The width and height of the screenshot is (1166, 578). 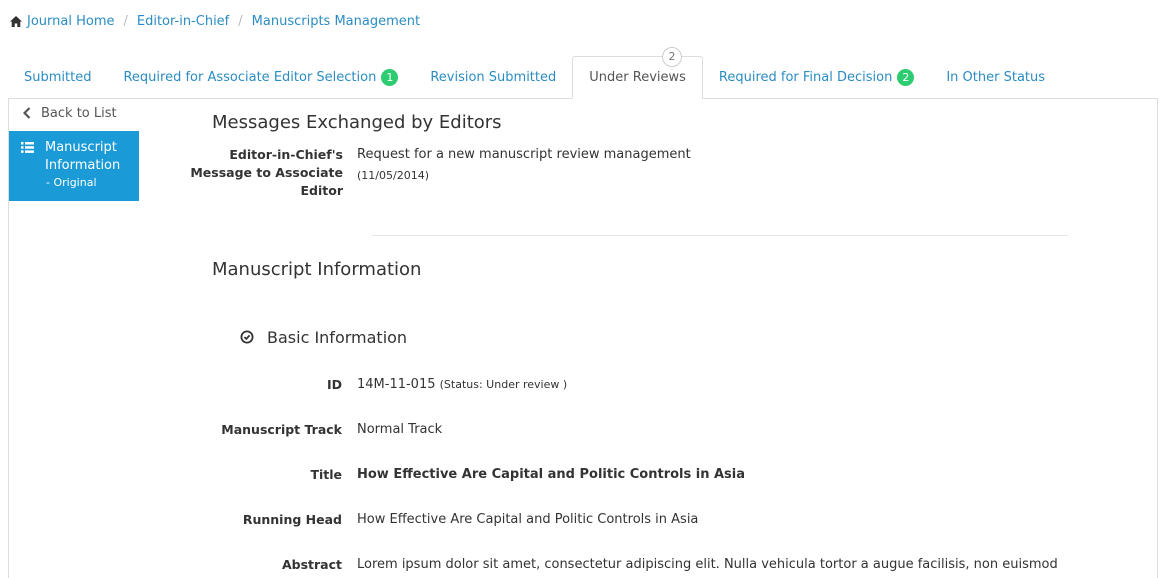 I want to click on tab-required-final-decision: Required for Final Decision 2, so click(x=816, y=77).